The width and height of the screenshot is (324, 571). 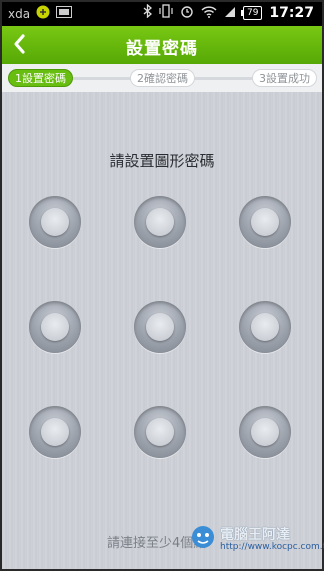 What do you see at coordinates (251, 12) in the screenshot?
I see `battery-icon: 79` at bounding box center [251, 12].